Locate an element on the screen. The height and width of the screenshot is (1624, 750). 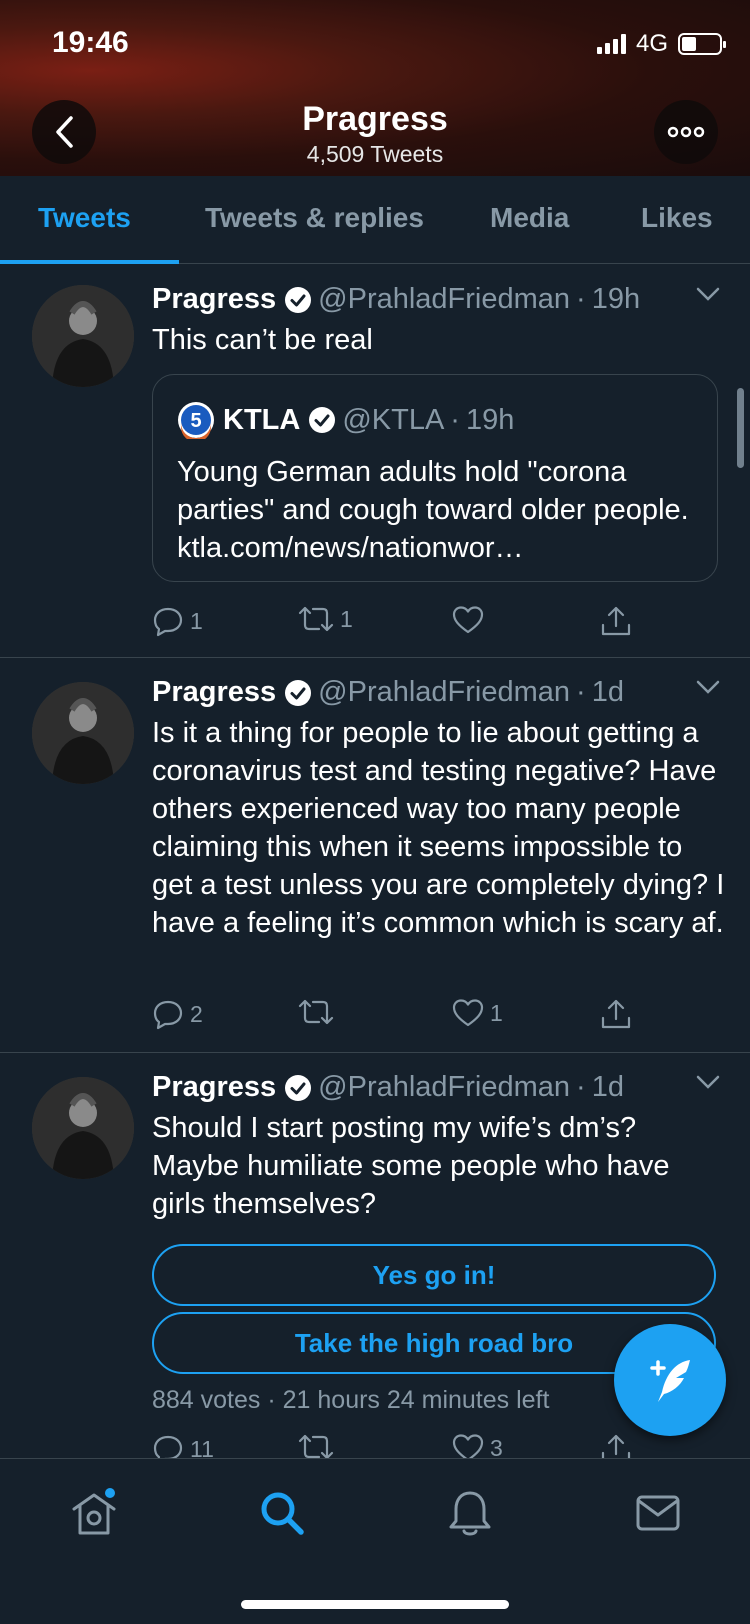
tab-tweets: Tweets is located at coordinates (84, 218).